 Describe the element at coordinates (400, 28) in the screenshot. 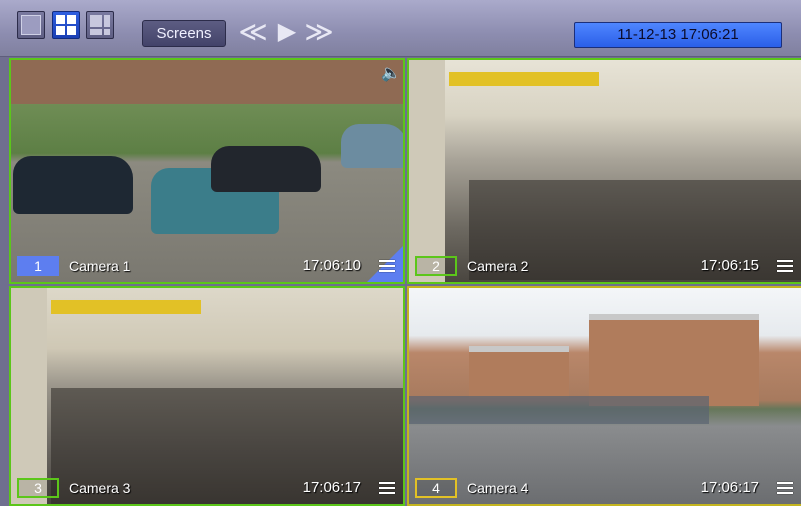

I see `toolbar: Screens ≪ ▶ ≫ 11-12-13 17:06:21` at that location.